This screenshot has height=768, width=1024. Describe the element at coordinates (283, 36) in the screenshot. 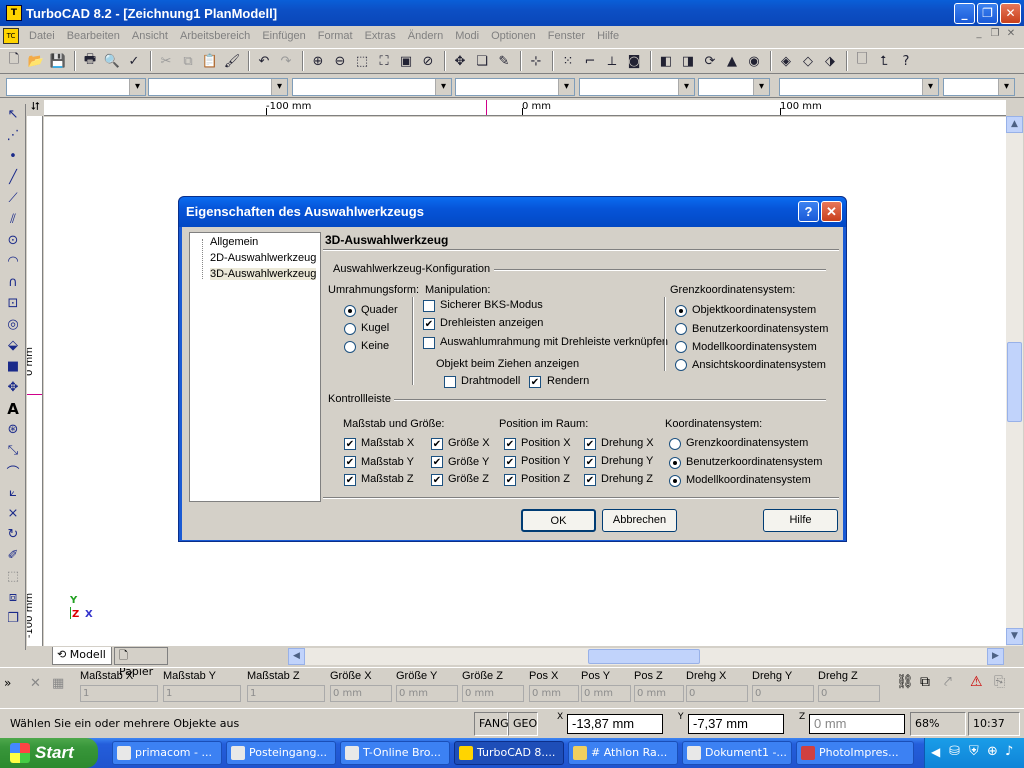

I see `menu-einfuegen: Einfügen` at that location.